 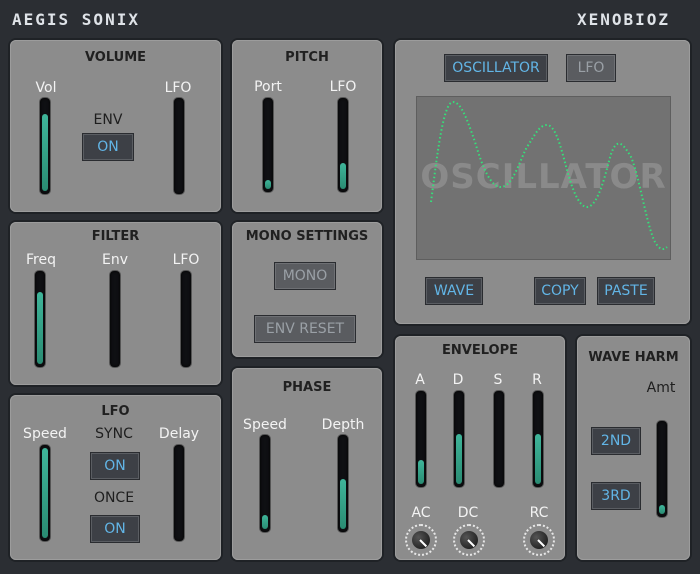 I want to click on sync-on-button: ON, so click(x=115, y=466).